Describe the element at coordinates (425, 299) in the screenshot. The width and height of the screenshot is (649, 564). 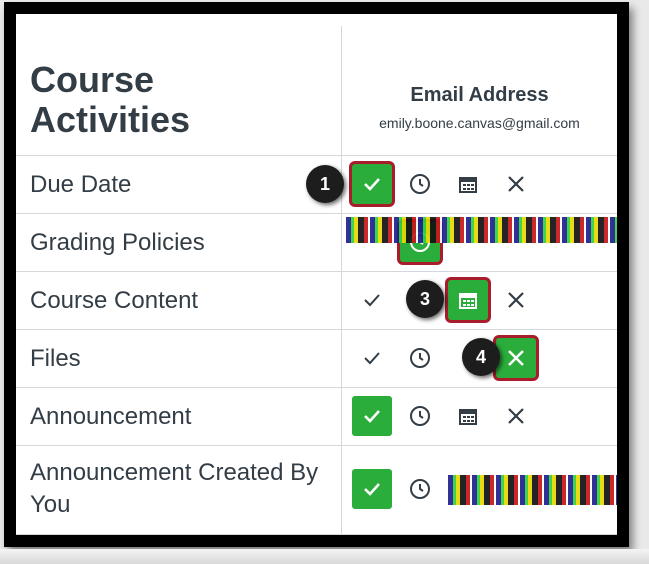
I see `callout-badge: 3` at that location.